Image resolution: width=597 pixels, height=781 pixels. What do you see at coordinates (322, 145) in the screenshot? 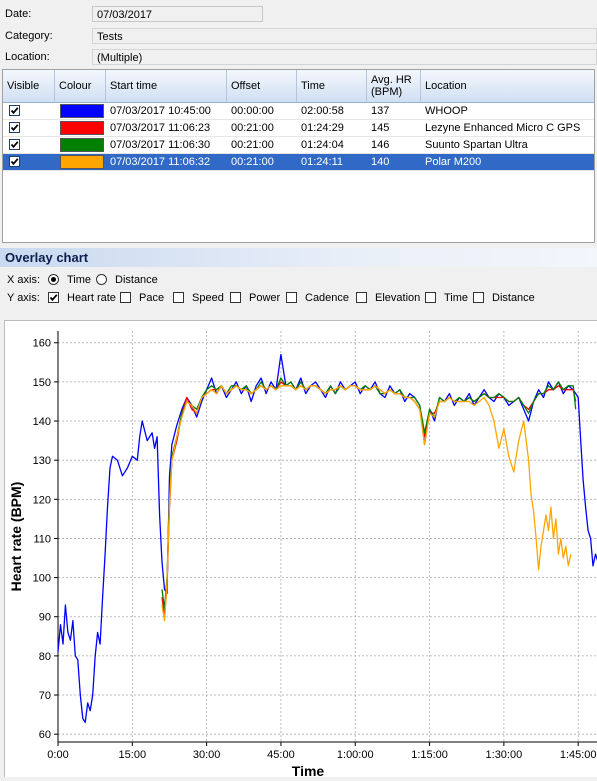
I see `time-cell: 01:24:04` at bounding box center [322, 145].